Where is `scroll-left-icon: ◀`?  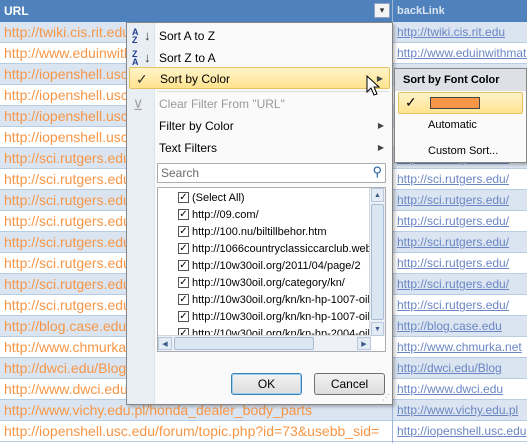 scroll-left-icon: ◀ is located at coordinates (165, 343).